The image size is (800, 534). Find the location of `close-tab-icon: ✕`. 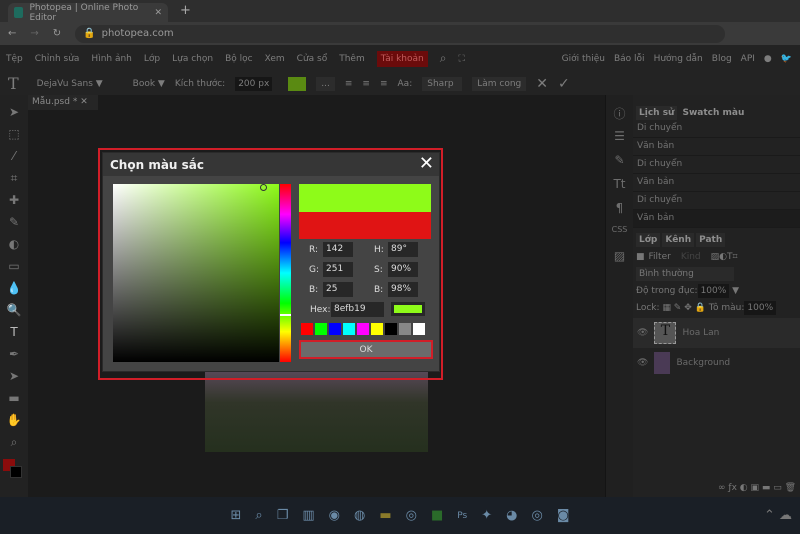

close-tab-icon: ✕ is located at coordinates (158, 13).